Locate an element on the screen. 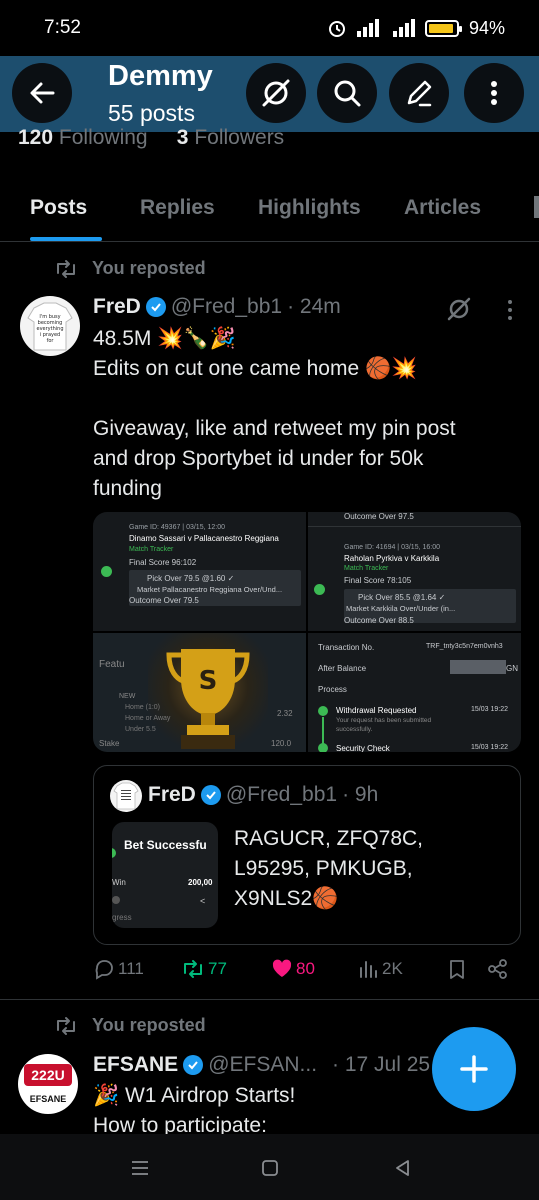  like-button: 80 is located at coordinates (293, 969).